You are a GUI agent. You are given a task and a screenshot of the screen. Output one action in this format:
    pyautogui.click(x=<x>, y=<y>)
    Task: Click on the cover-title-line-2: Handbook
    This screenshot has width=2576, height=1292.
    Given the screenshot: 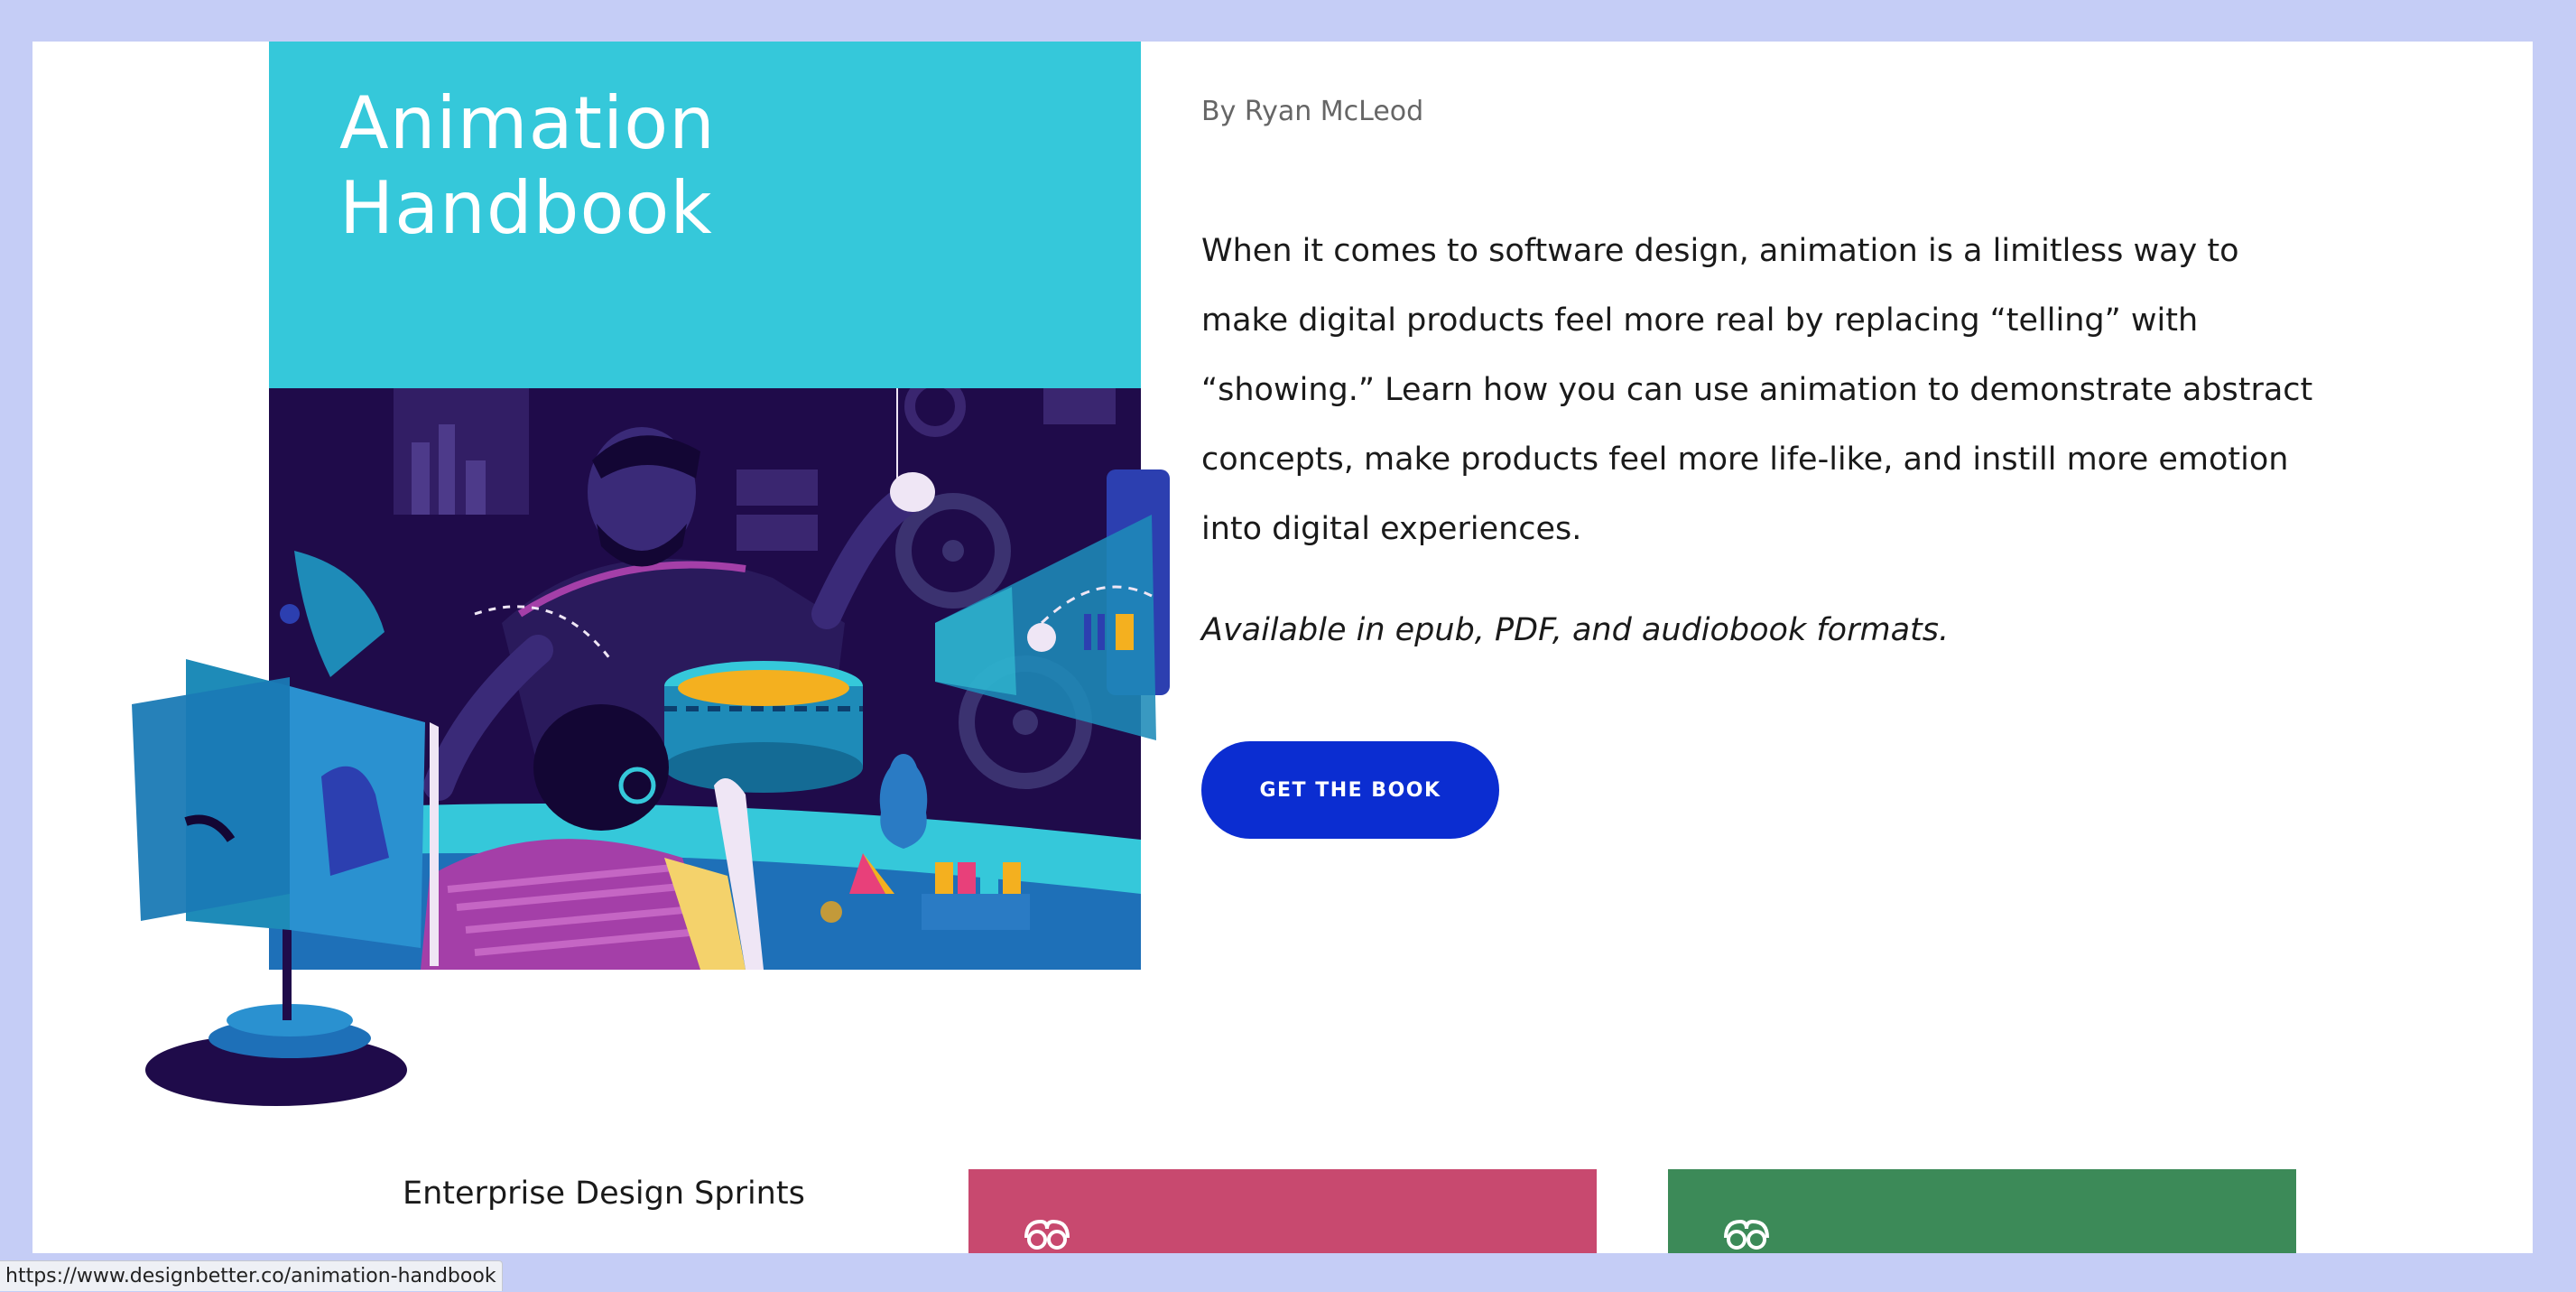 What is the action you would take?
    pyautogui.click(x=526, y=208)
    